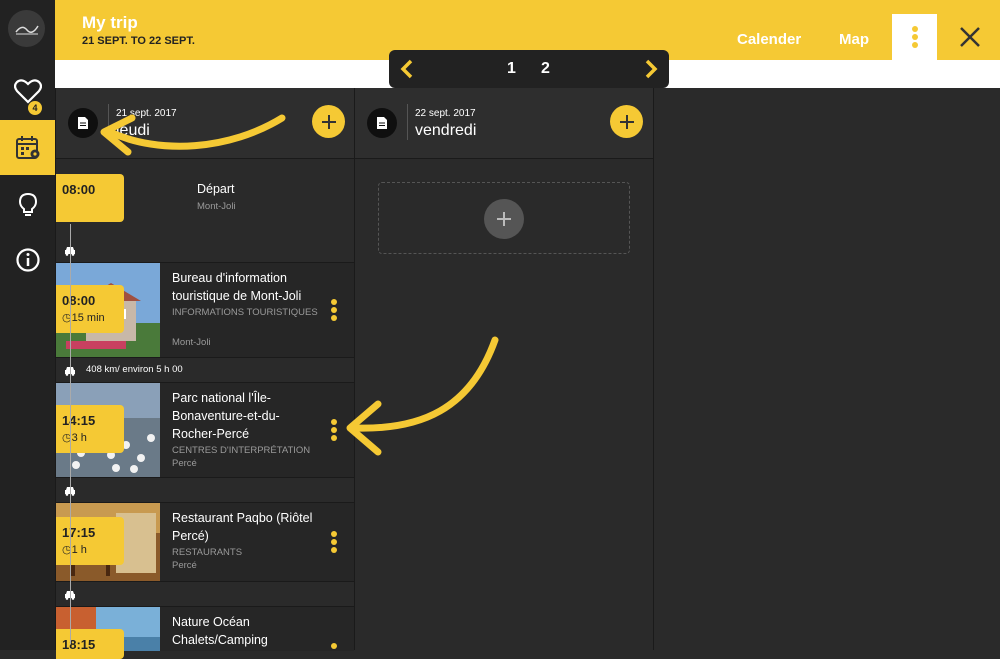 Image resolution: width=1000 pixels, height=659 pixels. What do you see at coordinates (191, 342) in the screenshot?
I see `item-location: Mont-Joli` at bounding box center [191, 342].